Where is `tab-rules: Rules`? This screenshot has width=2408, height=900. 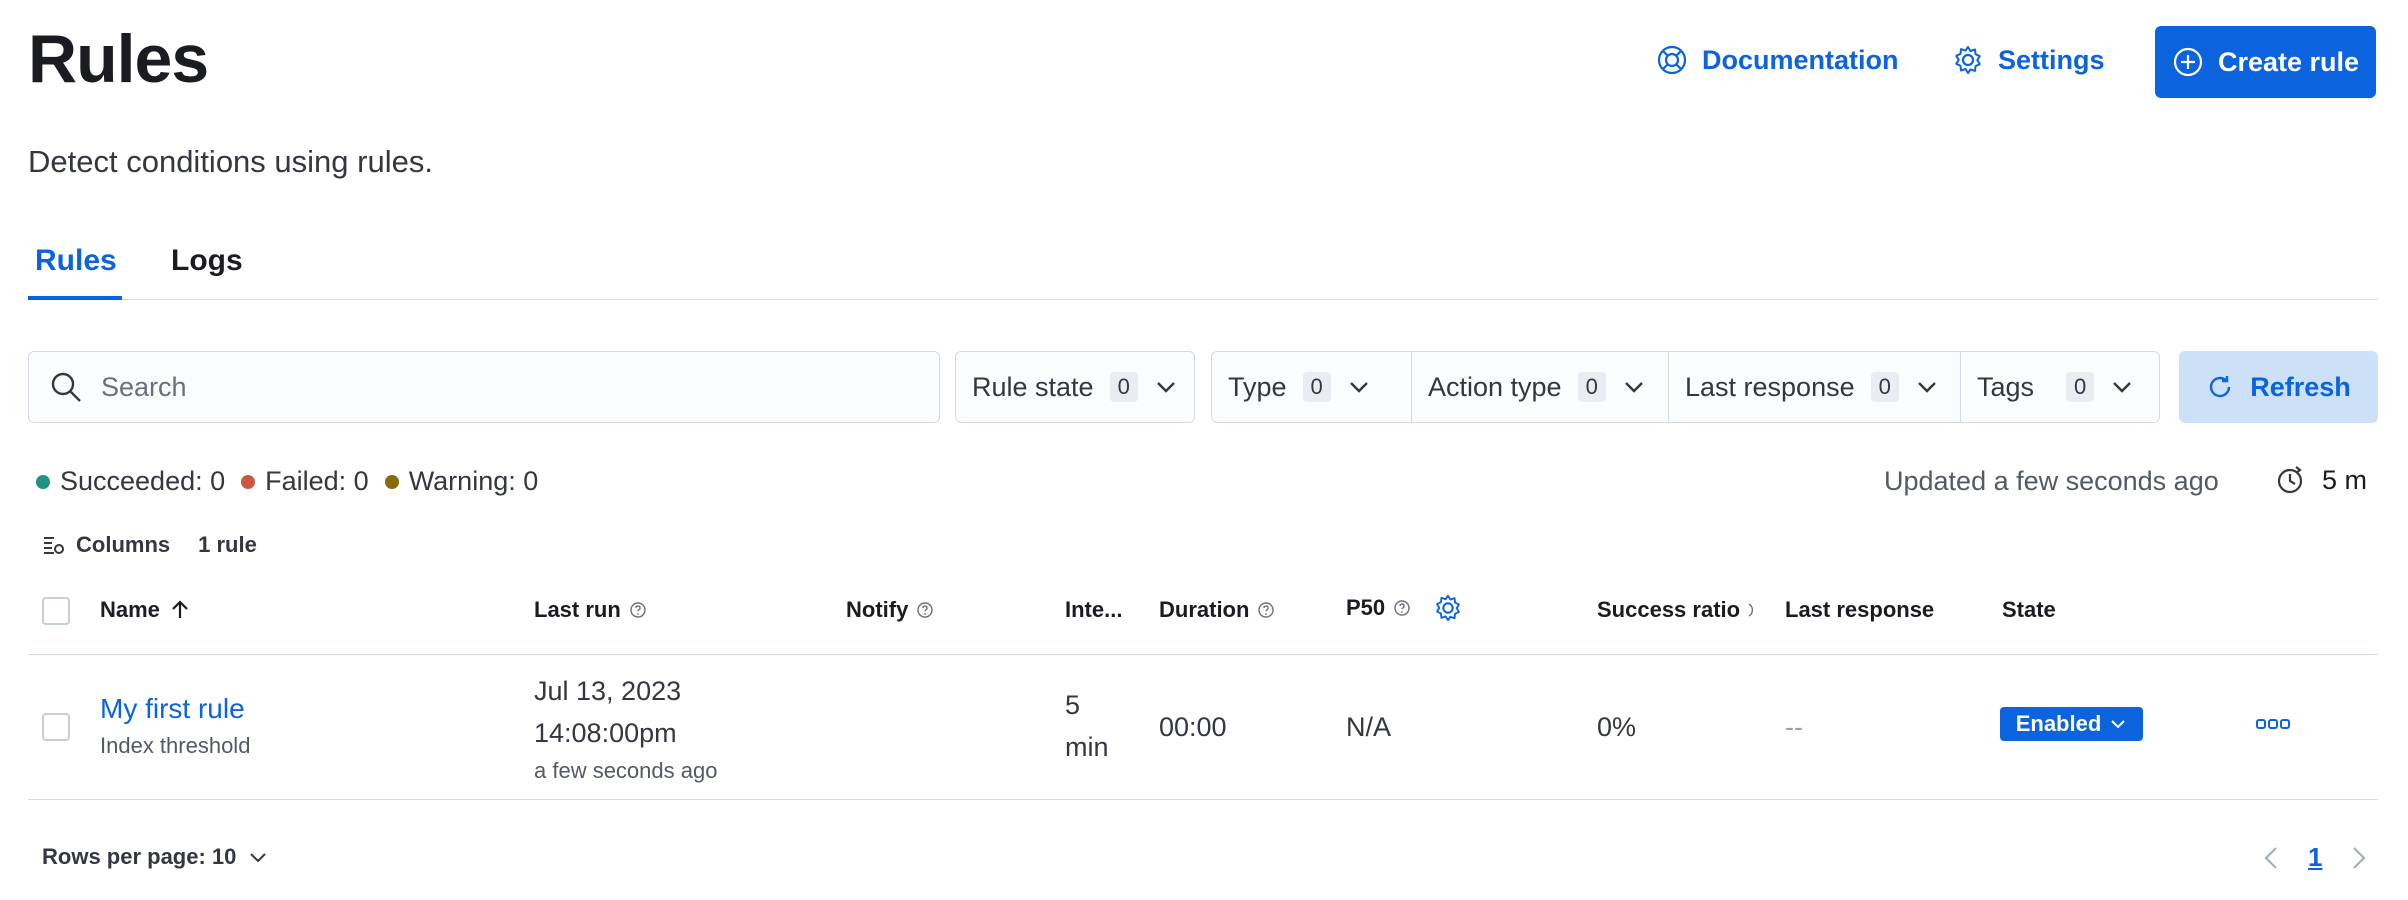
tab-rules: Rules is located at coordinates (76, 261).